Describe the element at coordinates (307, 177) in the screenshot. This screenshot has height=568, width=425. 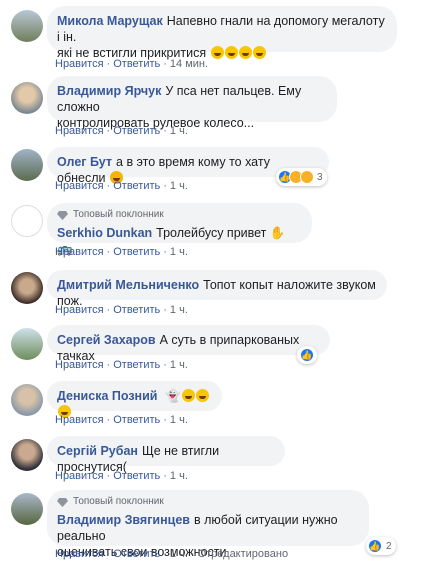
I see `sad-reaction-icon` at that location.